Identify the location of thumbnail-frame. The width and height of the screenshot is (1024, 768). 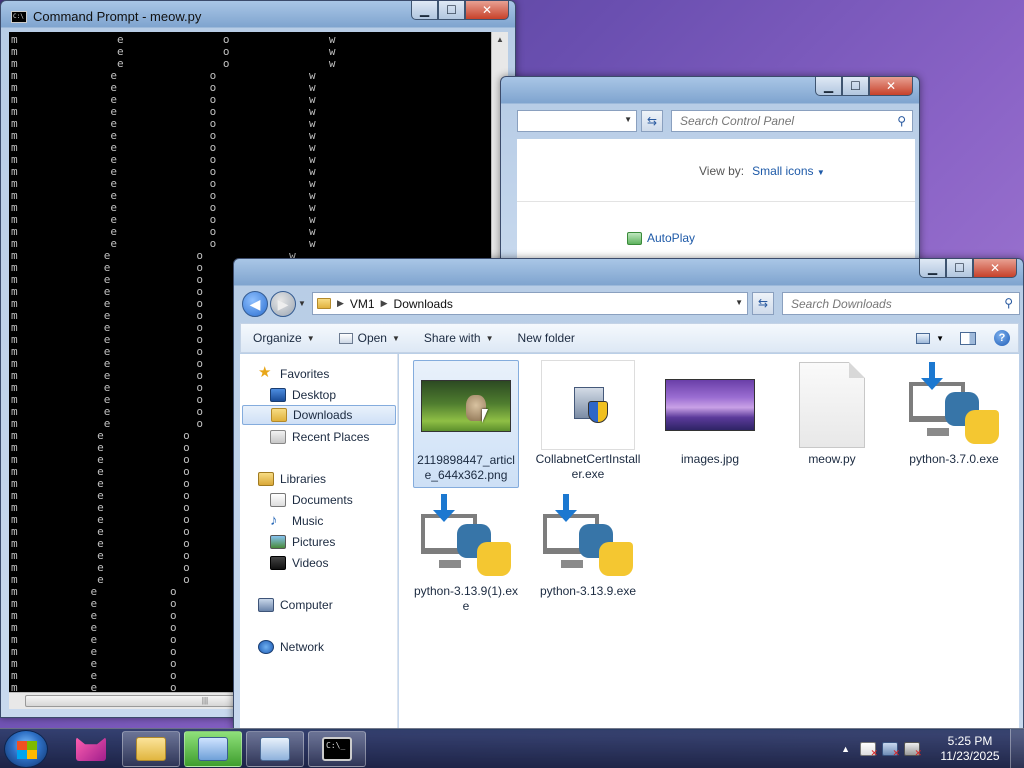
(588, 405).